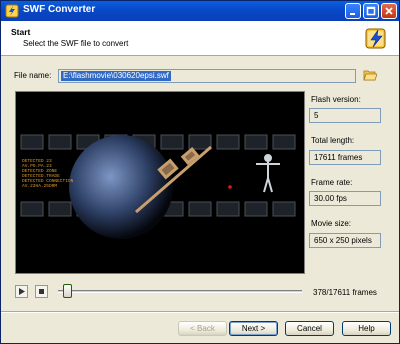 This screenshot has height=344, width=400. I want to click on planet-graphic, so click(121, 187).